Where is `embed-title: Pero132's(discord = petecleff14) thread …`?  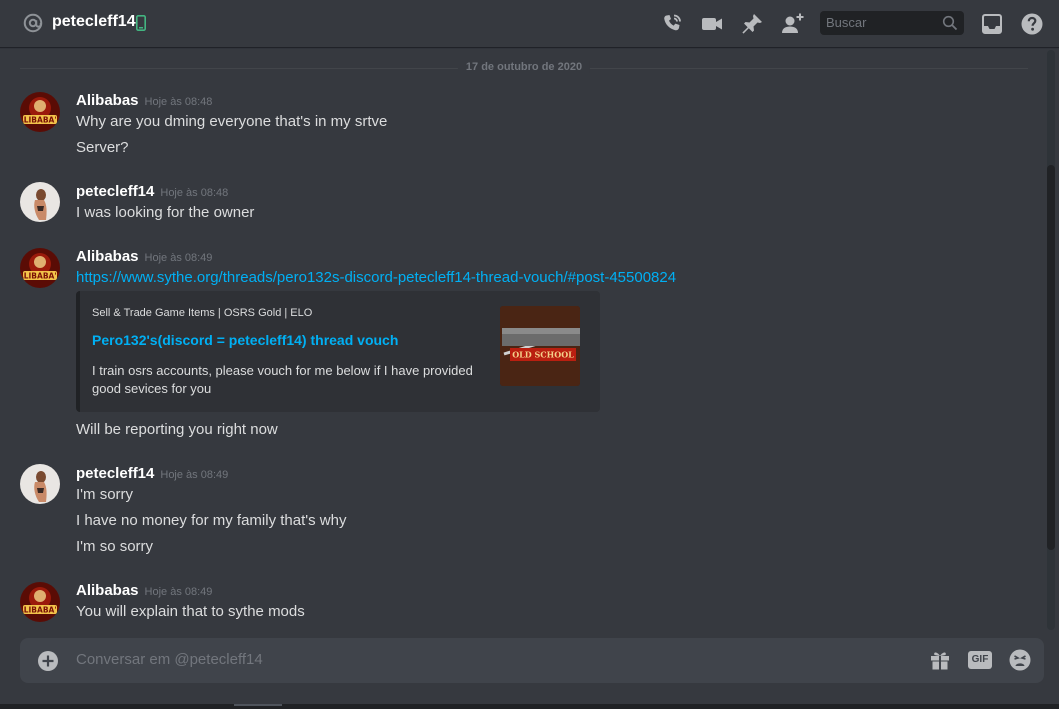
embed-title: Pero132's(discord = petecleff14) thread … is located at coordinates (245, 340).